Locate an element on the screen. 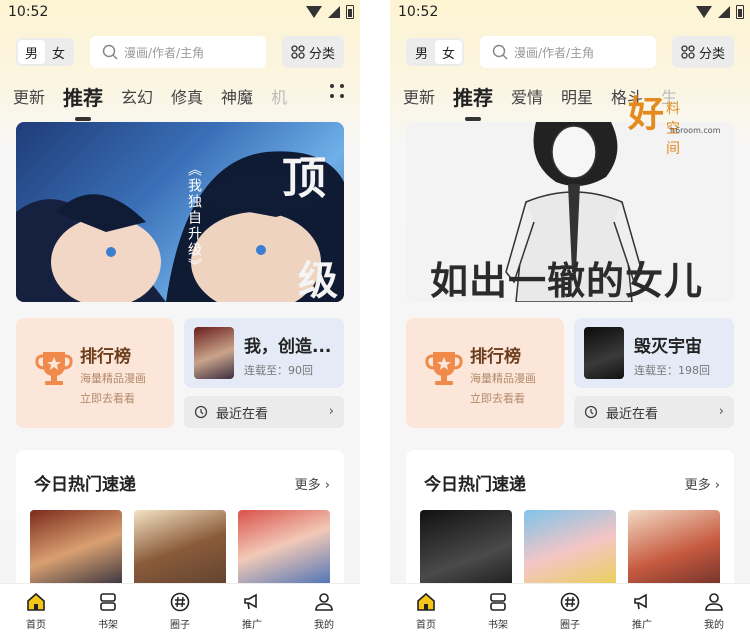 The width and height of the screenshot is (750, 639). home-icon is located at coordinates (426, 601).